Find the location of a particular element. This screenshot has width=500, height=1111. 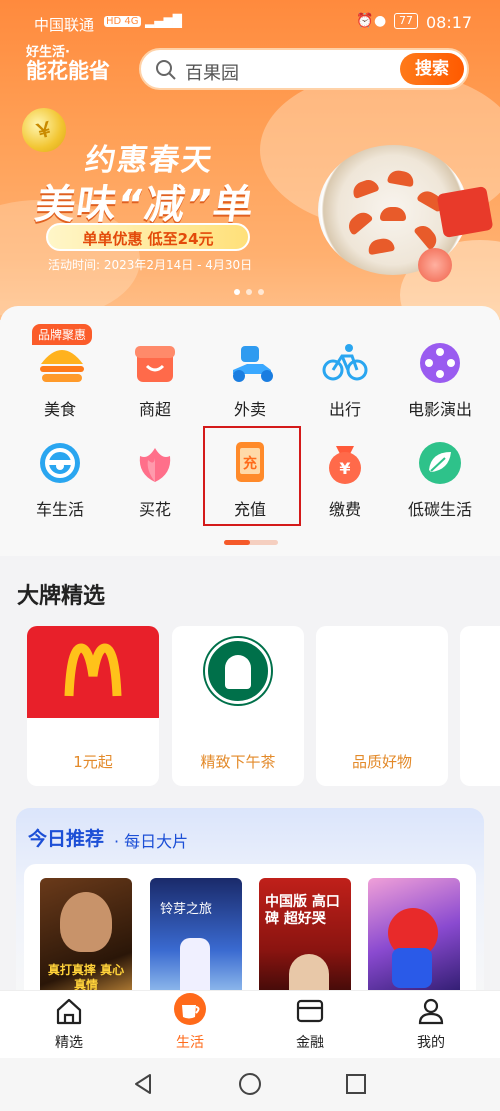

brand-slogan-line2: 能花能省 is located at coordinates (68, 71).